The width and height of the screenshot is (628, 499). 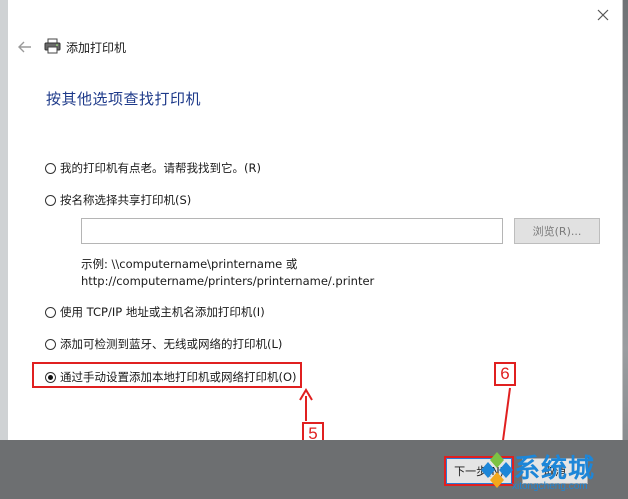 I want to click on shared-printer-name-input, so click(x=292, y=231).